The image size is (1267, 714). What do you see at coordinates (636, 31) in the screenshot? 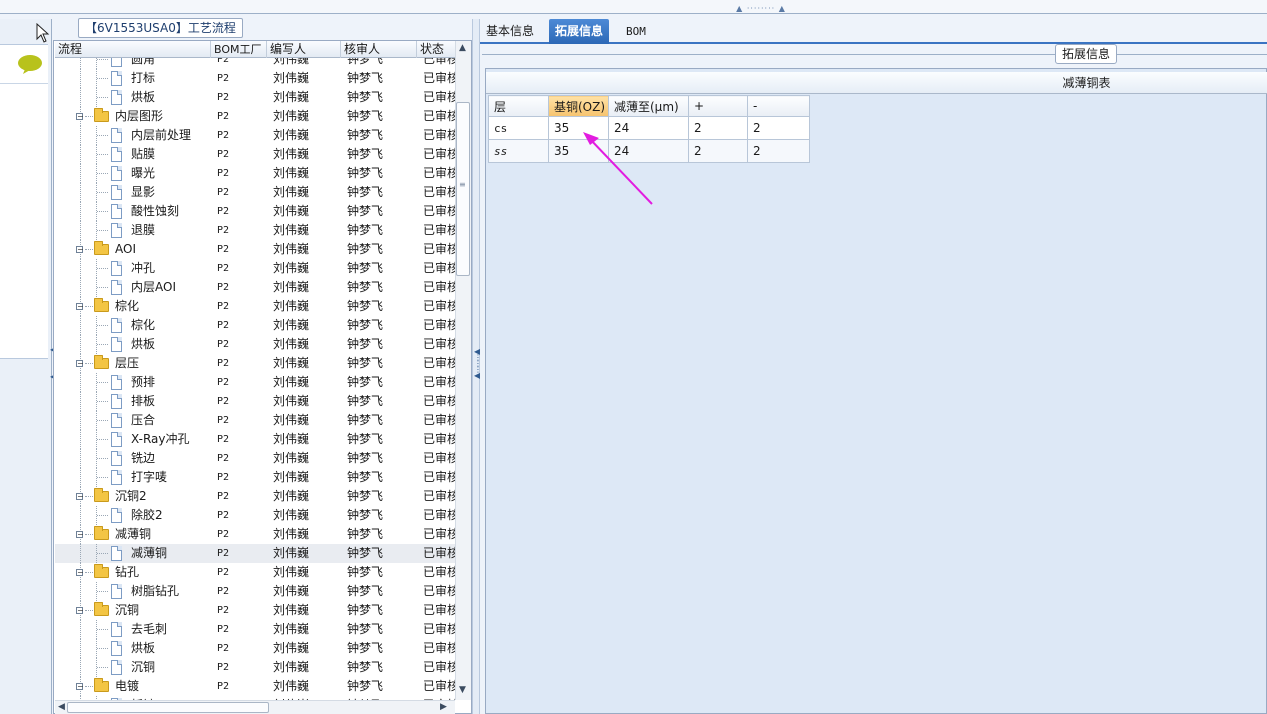
I see `tab-bom: BOM` at bounding box center [636, 31].